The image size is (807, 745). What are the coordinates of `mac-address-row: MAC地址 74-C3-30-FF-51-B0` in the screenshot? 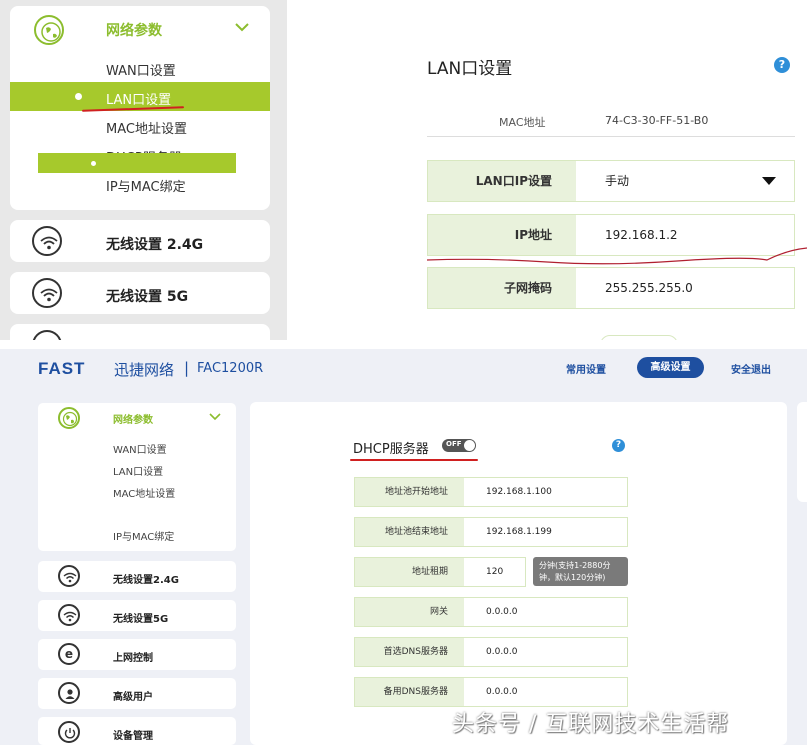 It's located at (611, 120).